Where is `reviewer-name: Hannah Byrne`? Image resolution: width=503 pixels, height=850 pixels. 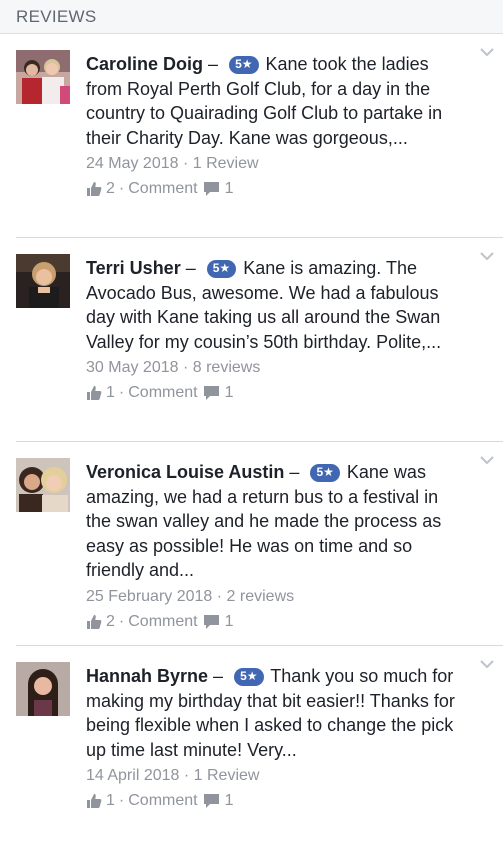 reviewer-name: Hannah Byrne is located at coordinates (147, 676).